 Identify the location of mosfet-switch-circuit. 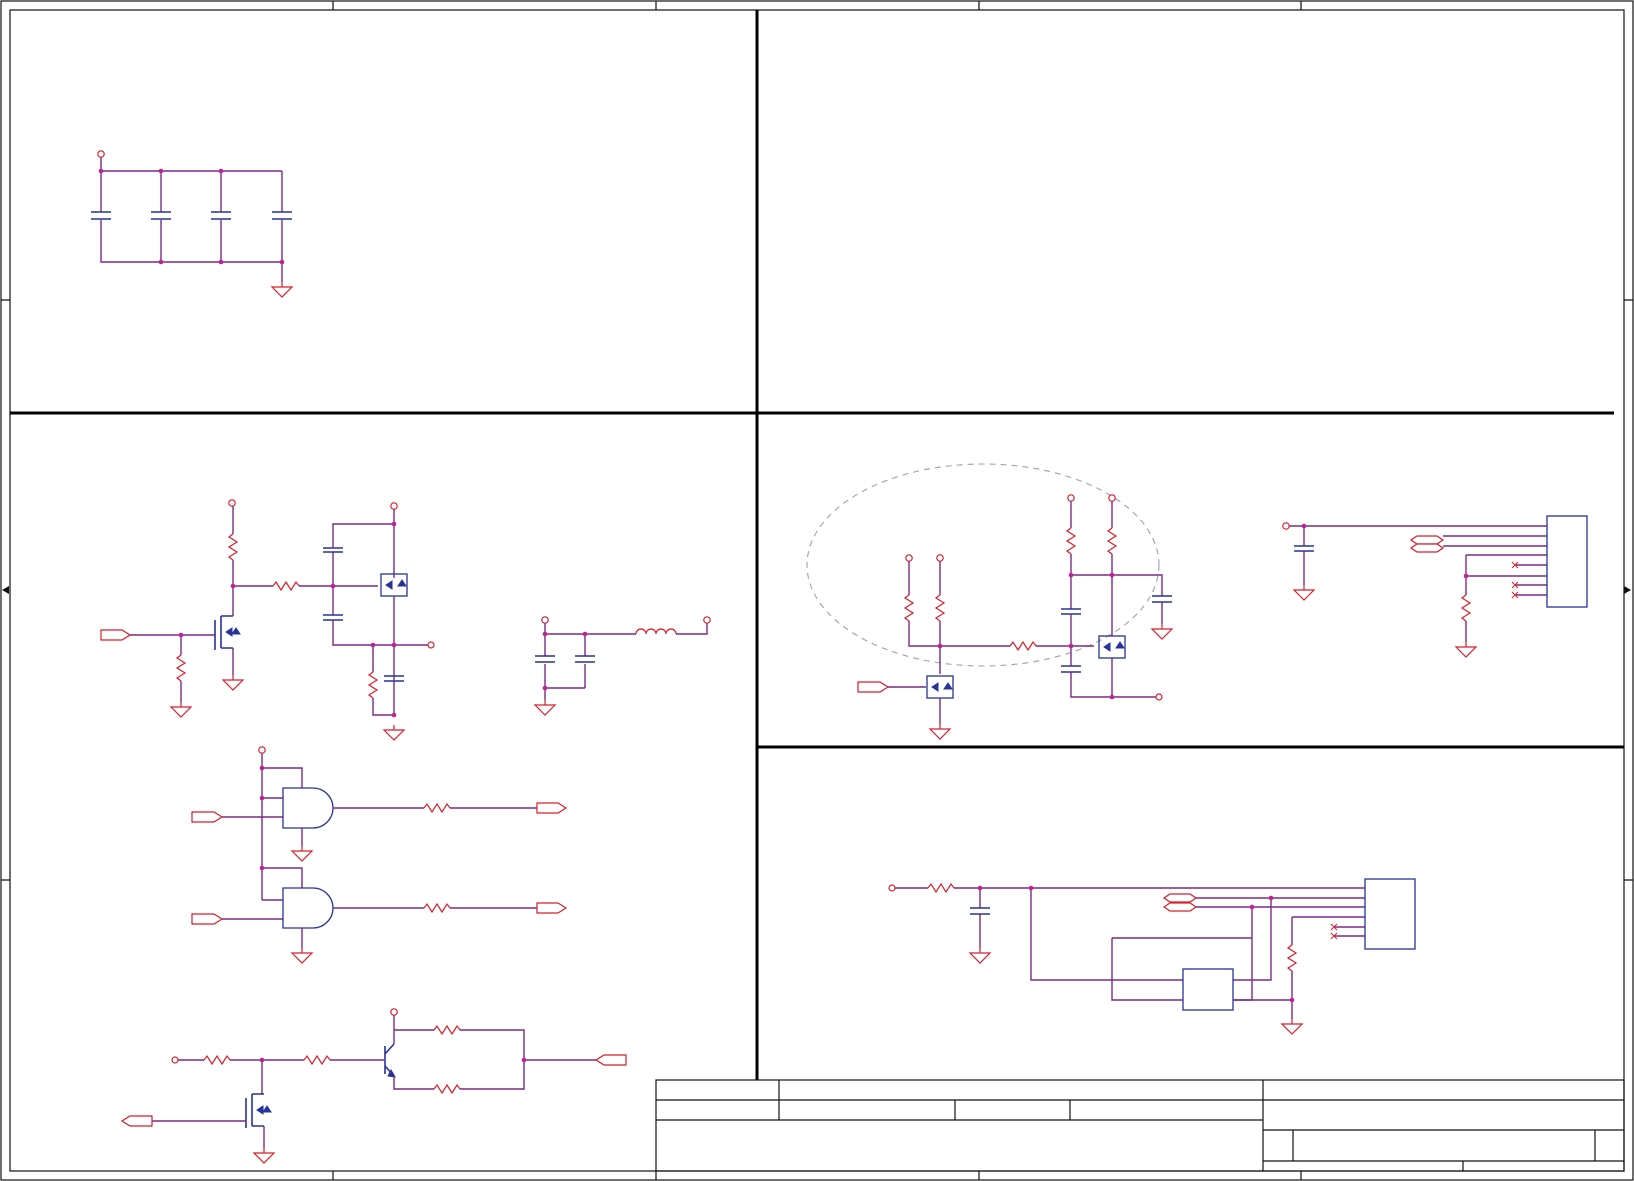
(989, 601).